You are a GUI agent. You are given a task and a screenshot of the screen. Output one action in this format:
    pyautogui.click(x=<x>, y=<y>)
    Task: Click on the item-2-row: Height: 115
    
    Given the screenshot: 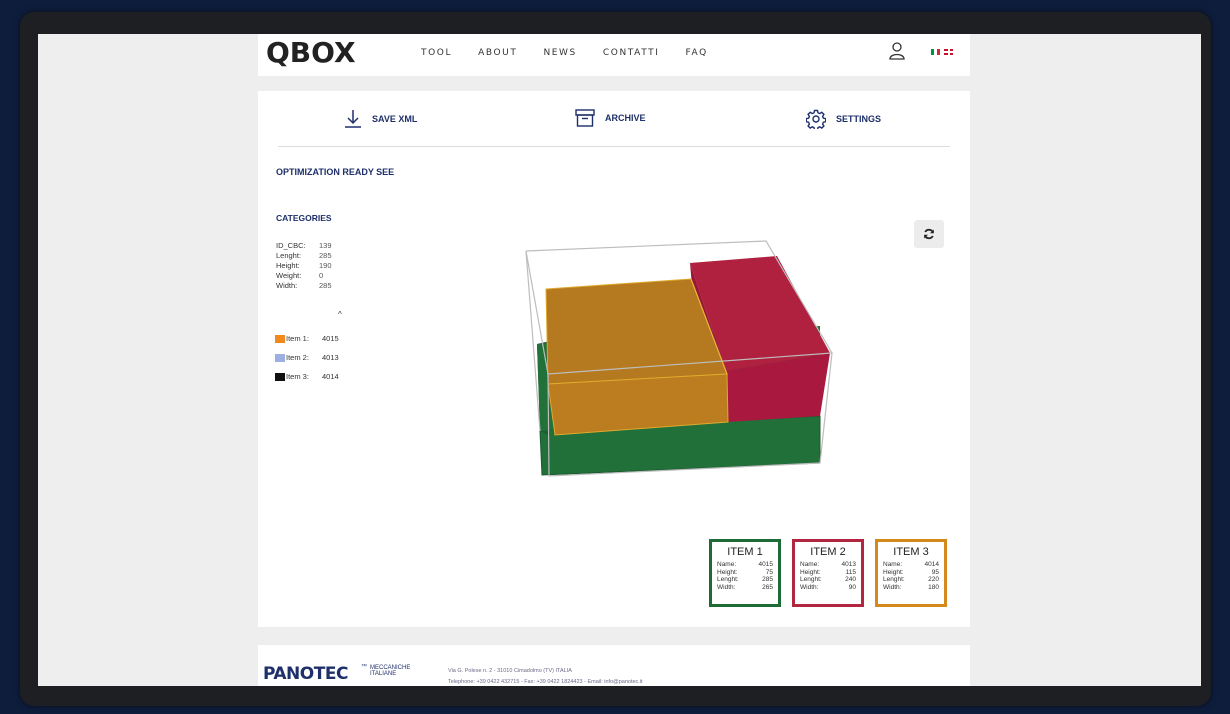 What is the action you would take?
    pyautogui.click(x=828, y=573)
    